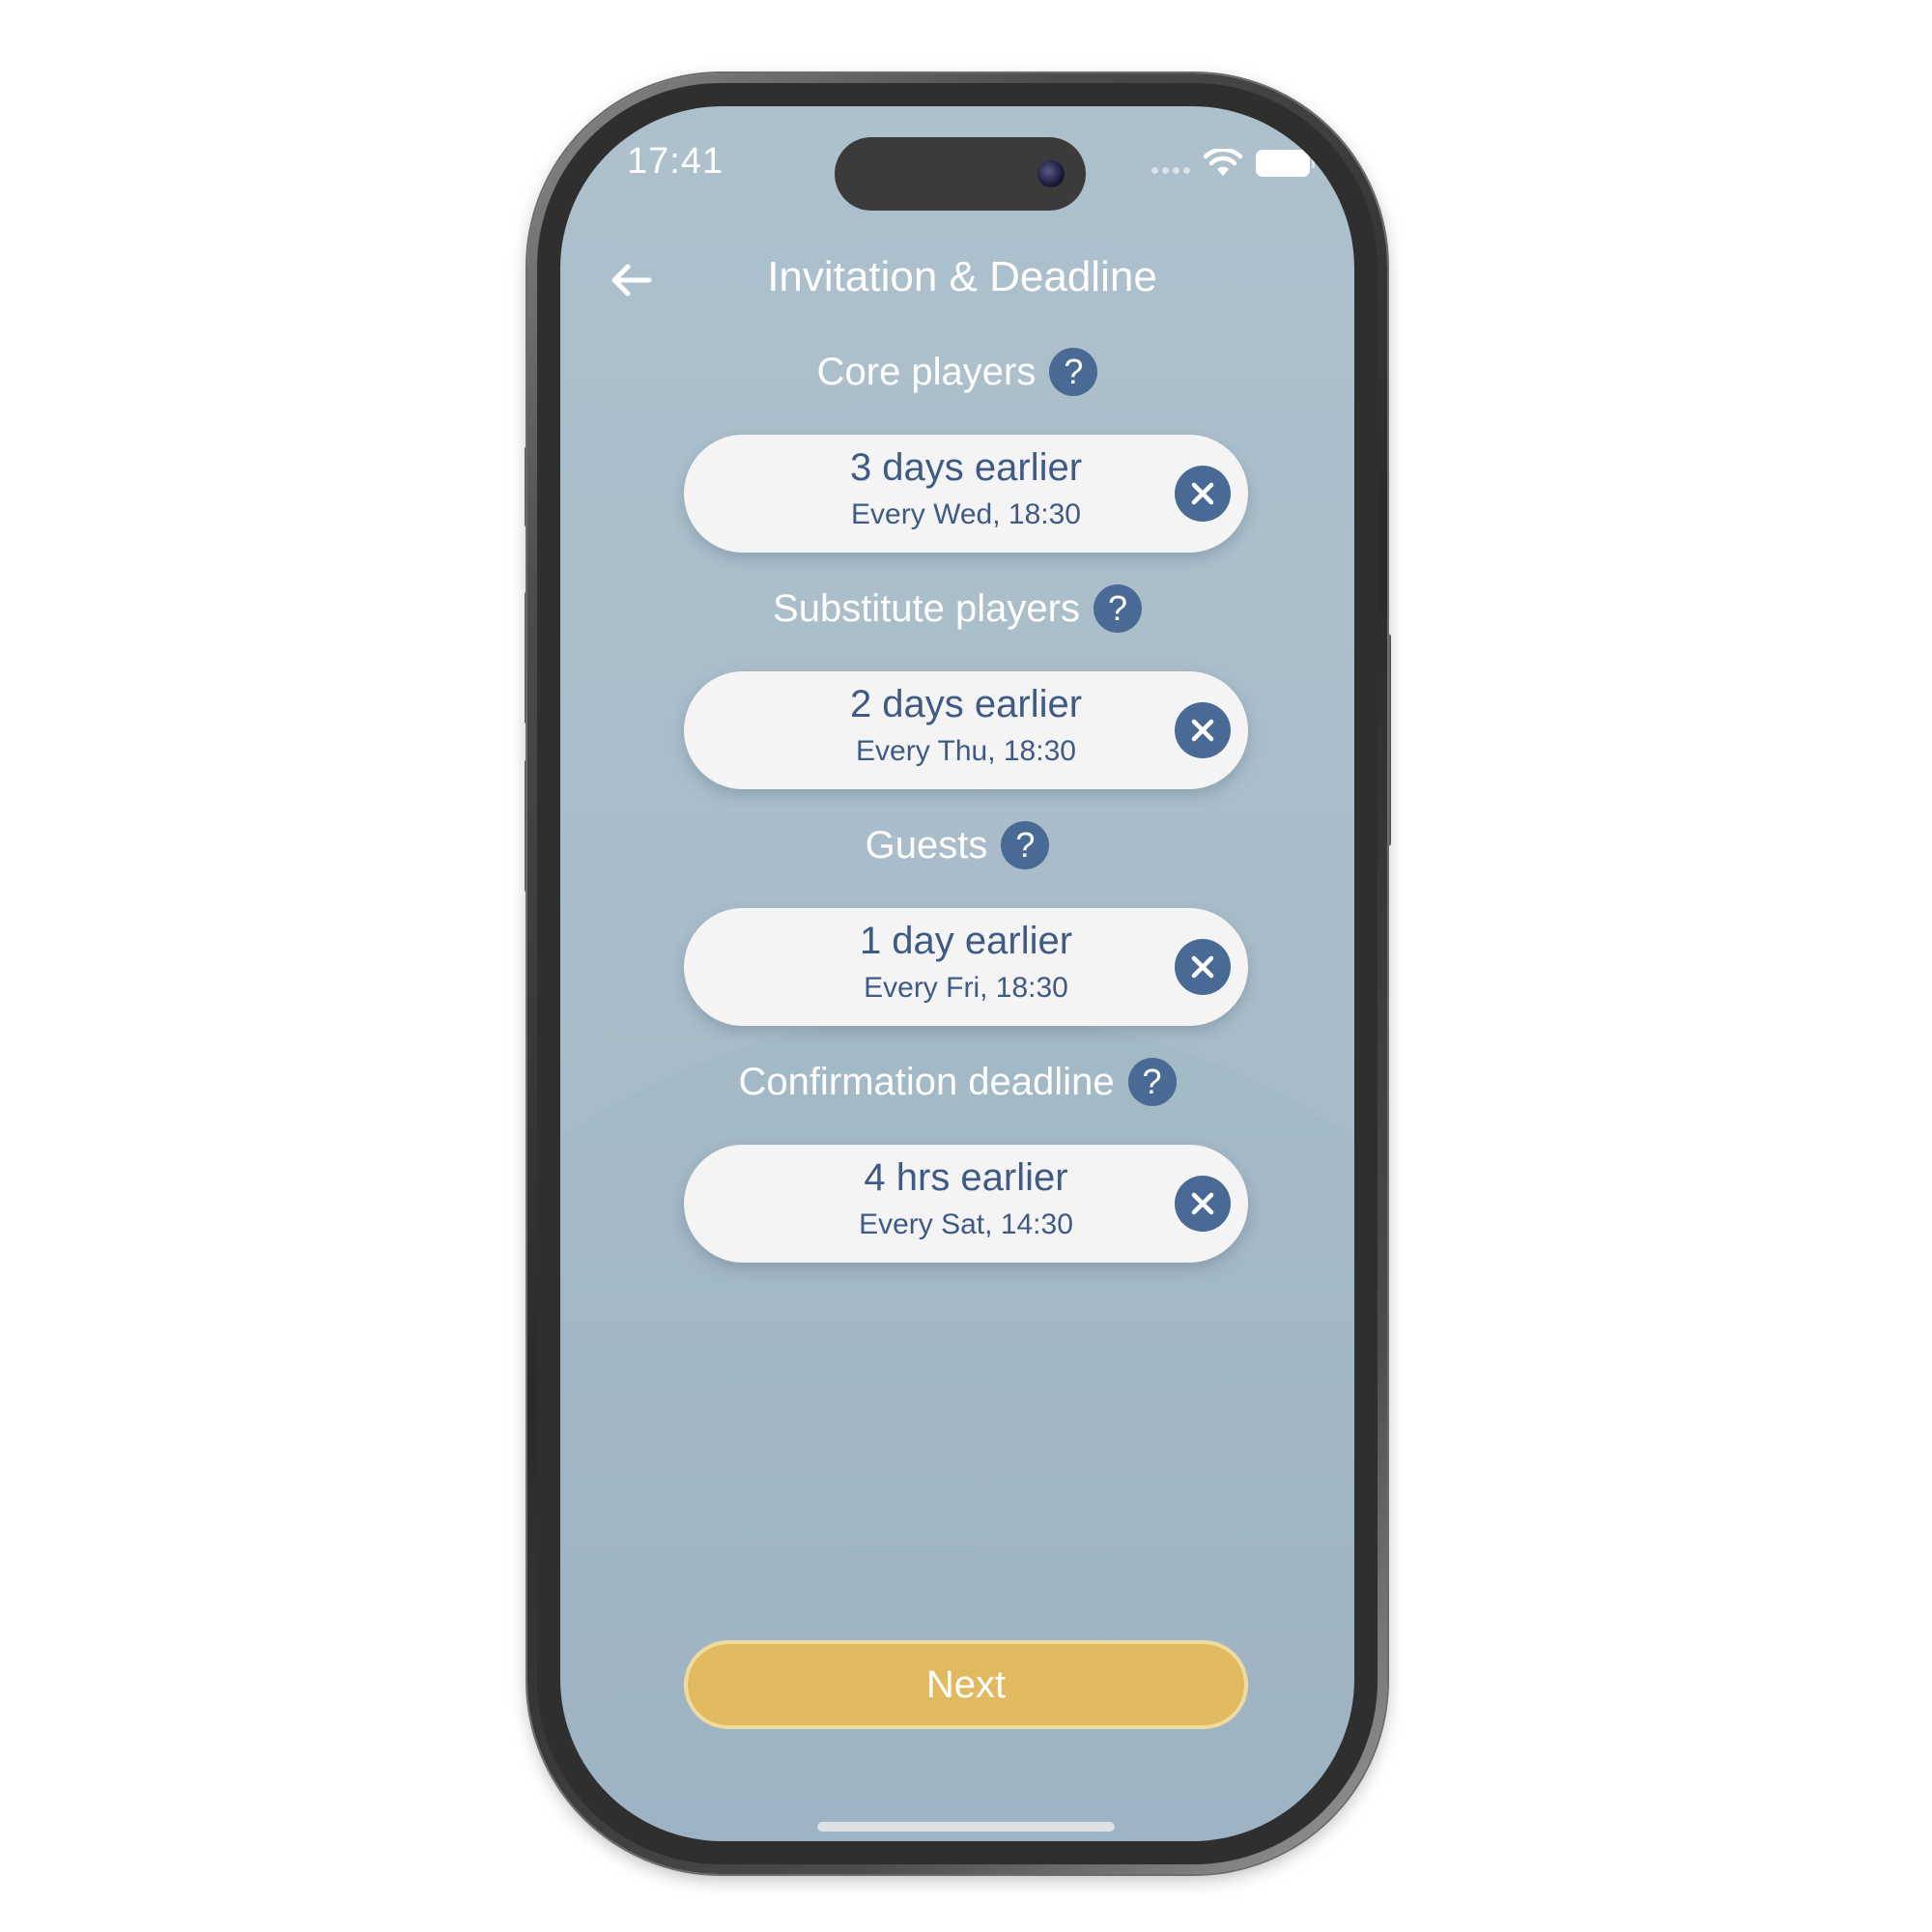  I want to click on section-header-guests: Guests ?, so click(957, 845).